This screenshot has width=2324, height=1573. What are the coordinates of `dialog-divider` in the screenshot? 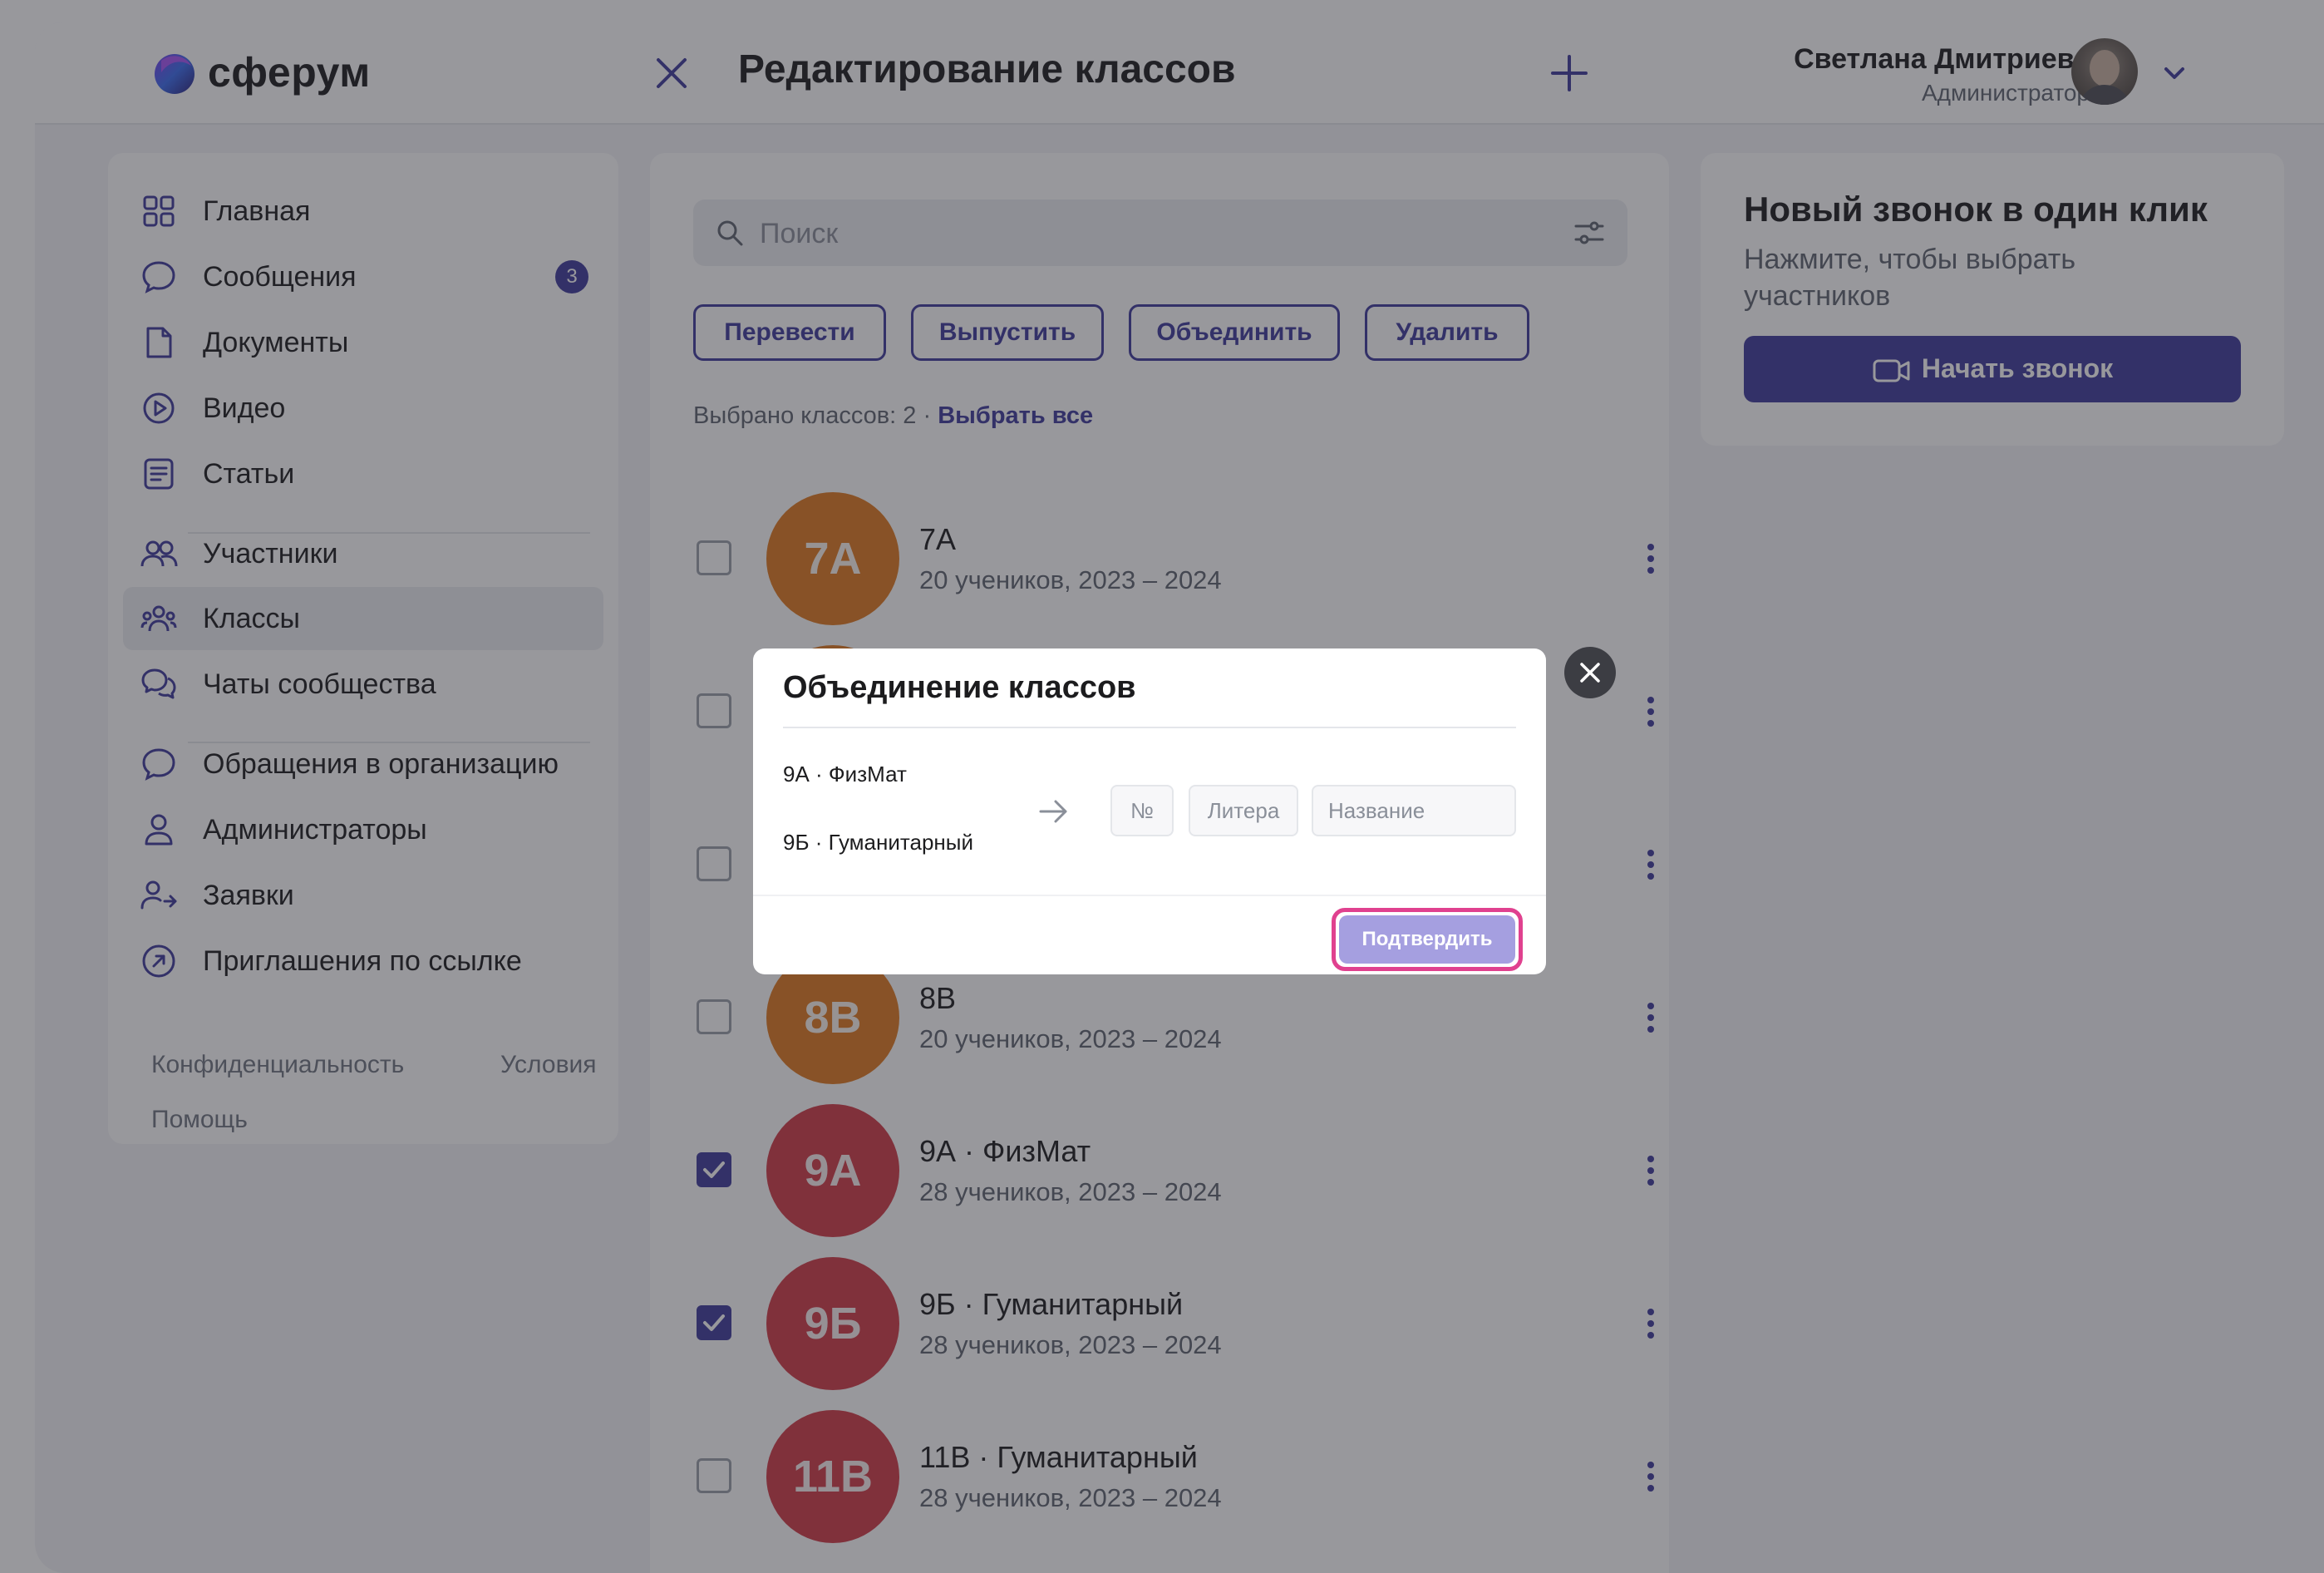 It's located at (1149, 727).